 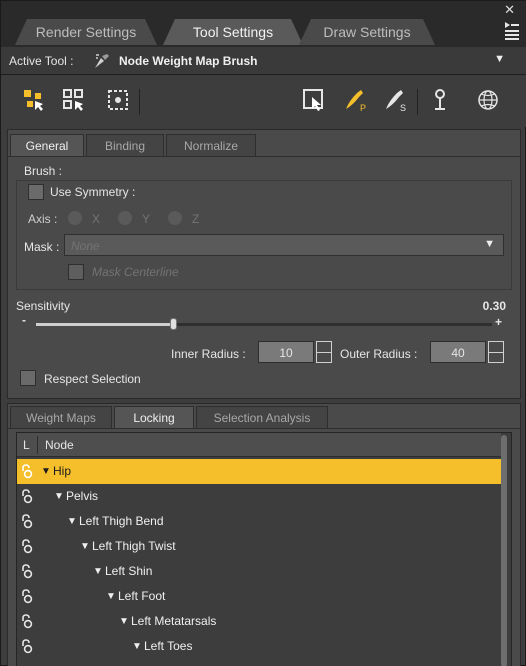 I want to click on axis-y-label: Y, so click(x=146, y=219).